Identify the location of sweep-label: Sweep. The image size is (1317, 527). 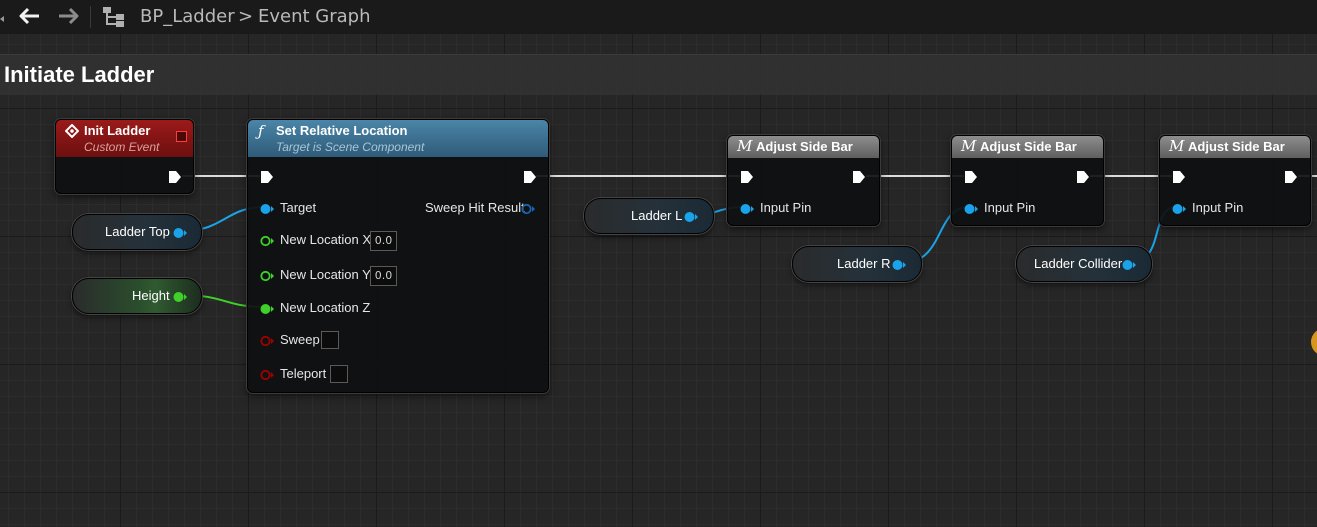
(300, 339).